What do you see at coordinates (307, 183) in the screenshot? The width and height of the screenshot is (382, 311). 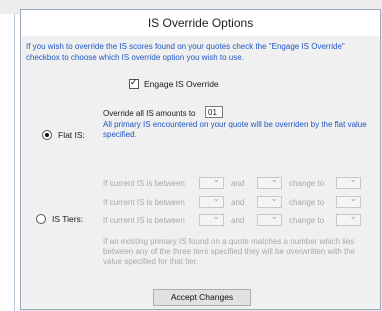 I see `tier-1-change-label: change to` at bounding box center [307, 183].